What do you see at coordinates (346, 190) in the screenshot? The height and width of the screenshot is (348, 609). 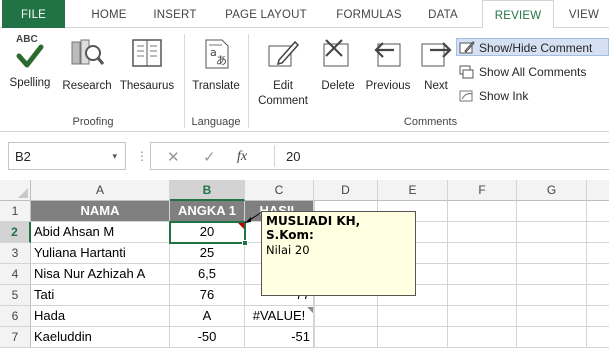 I see `column-header-d: D` at bounding box center [346, 190].